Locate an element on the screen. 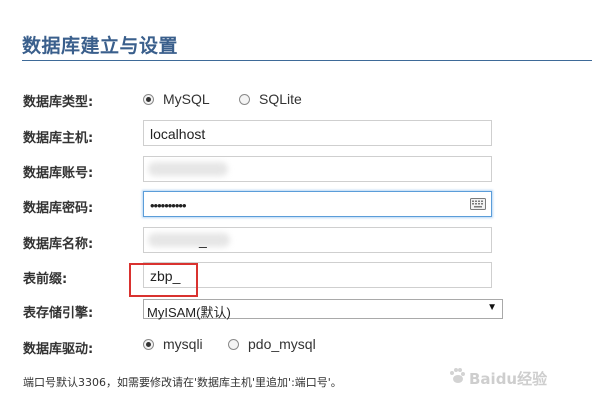 The width and height of the screenshot is (592, 406). radio-pdo-mysql: pdo_mysql is located at coordinates (272, 344).